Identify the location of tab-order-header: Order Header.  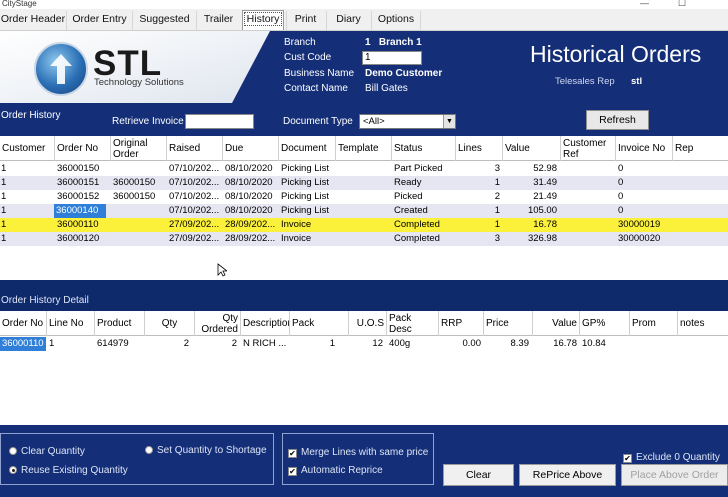
(33, 20).